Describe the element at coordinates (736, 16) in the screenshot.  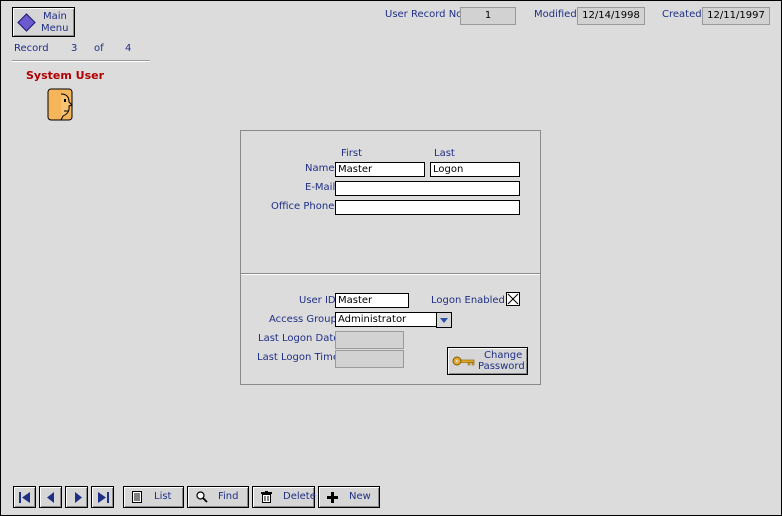
I see `created-date-value: 12/11/1997` at that location.